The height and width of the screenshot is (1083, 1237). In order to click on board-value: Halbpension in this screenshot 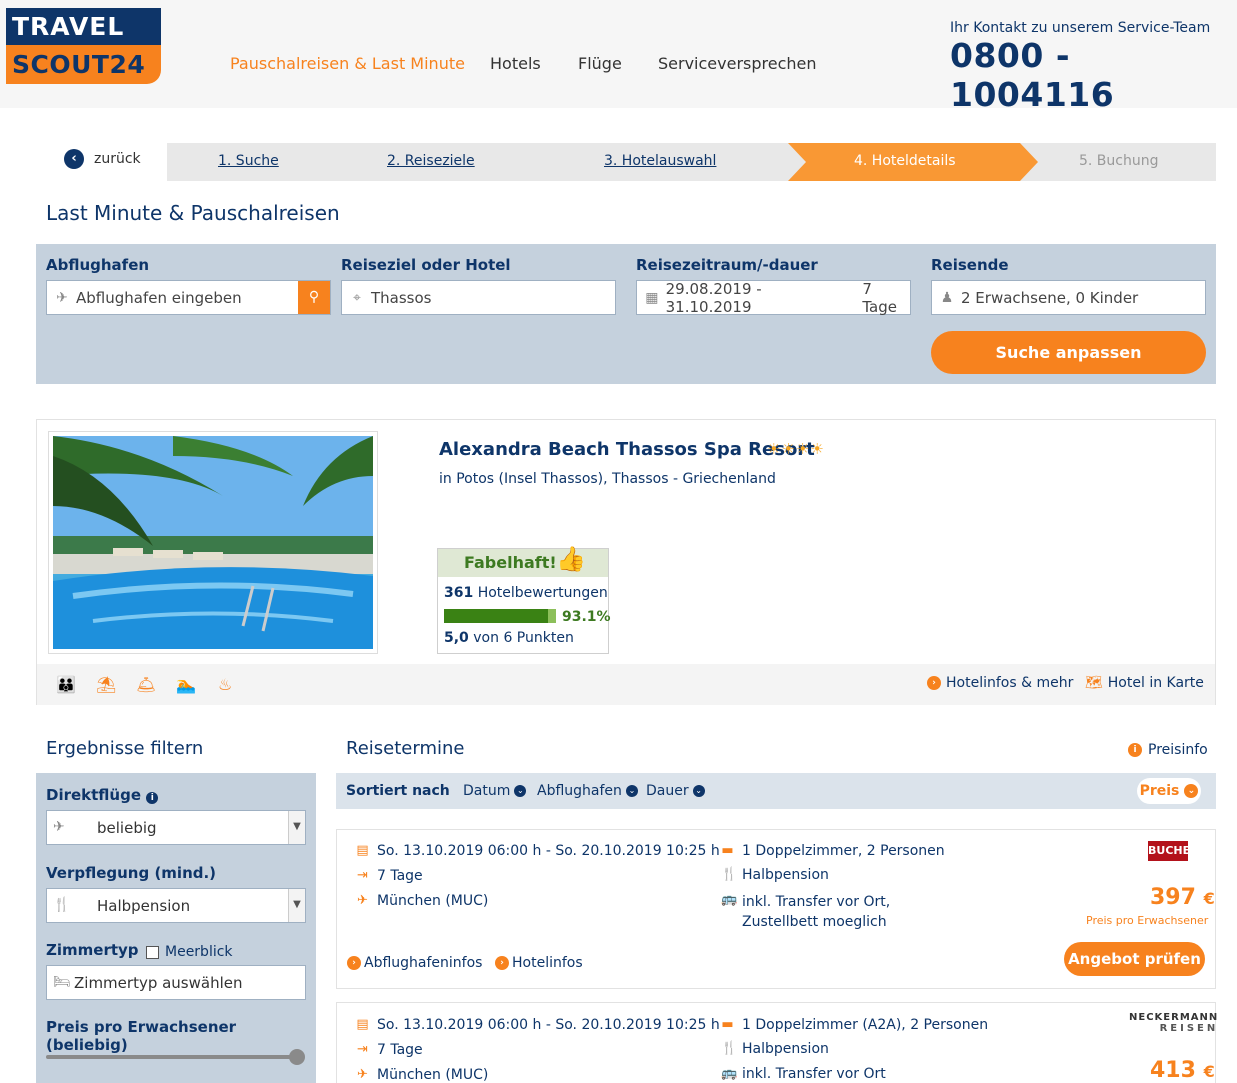, I will do `click(144, 906)`.